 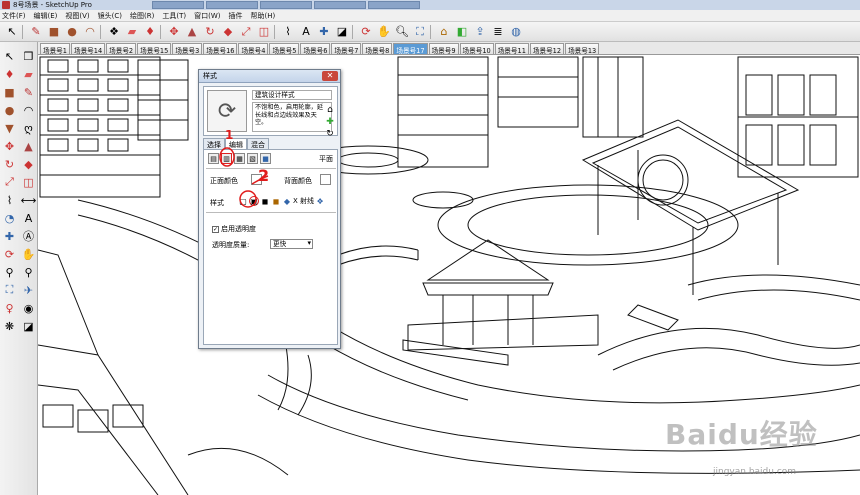 What do you see at coordinates (28, 200) in the screenshot?
I see `dimension-icon: ⟷` at bounding box center [28, 200].